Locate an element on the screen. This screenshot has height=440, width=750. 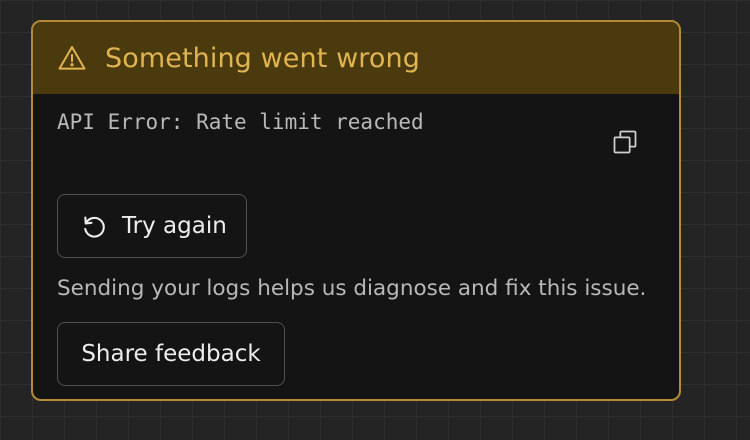
error-title: Something went wrong is located at coordinates (262, 58).